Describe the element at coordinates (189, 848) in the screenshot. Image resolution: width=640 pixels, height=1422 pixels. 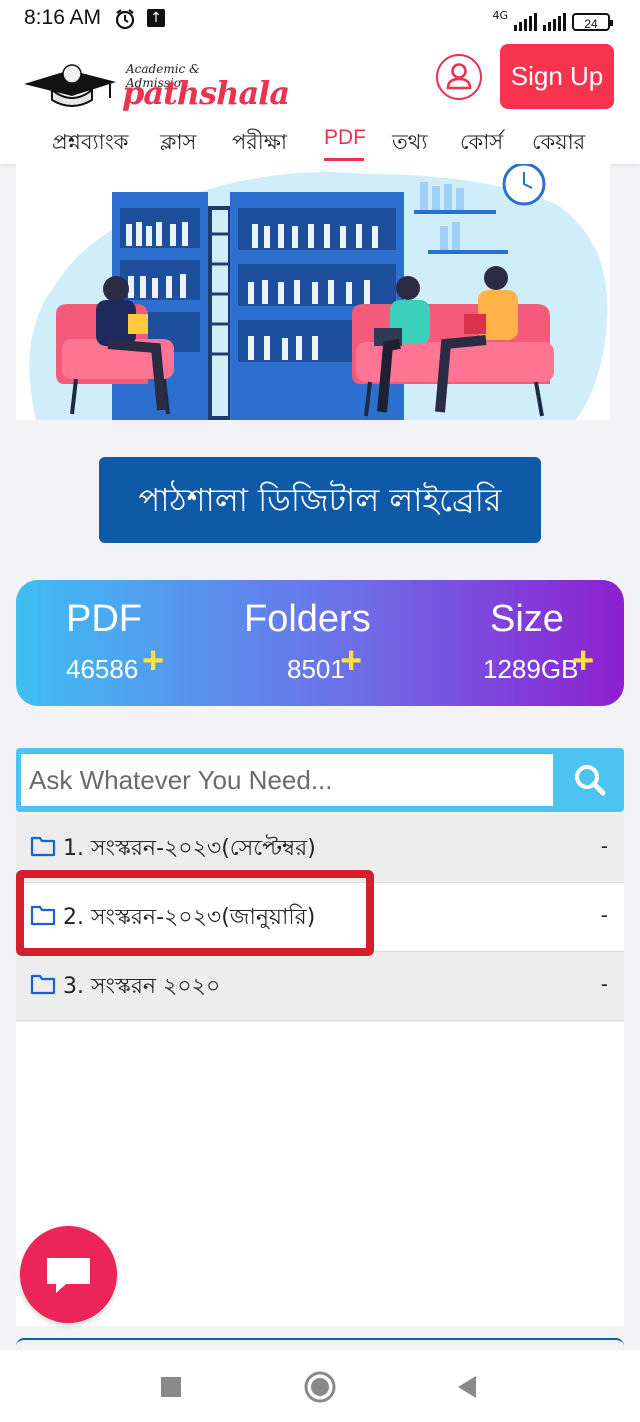
I see `folder-name: 1. সংস্করন-২০২৩(সেপ্টেম্বর)` at that location.